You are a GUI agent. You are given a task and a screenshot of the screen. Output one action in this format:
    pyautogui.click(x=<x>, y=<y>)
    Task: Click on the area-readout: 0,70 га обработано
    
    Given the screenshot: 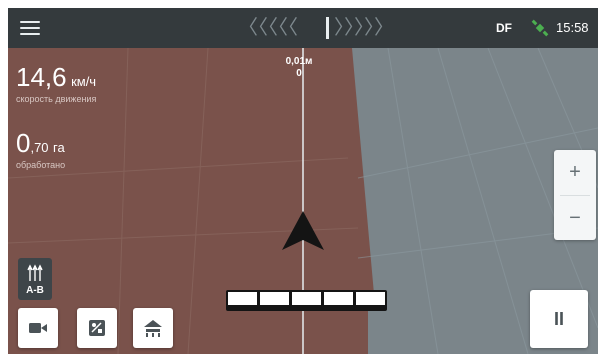 What is the action you would take?
    pyautogui.click(x=40, y=150)
    